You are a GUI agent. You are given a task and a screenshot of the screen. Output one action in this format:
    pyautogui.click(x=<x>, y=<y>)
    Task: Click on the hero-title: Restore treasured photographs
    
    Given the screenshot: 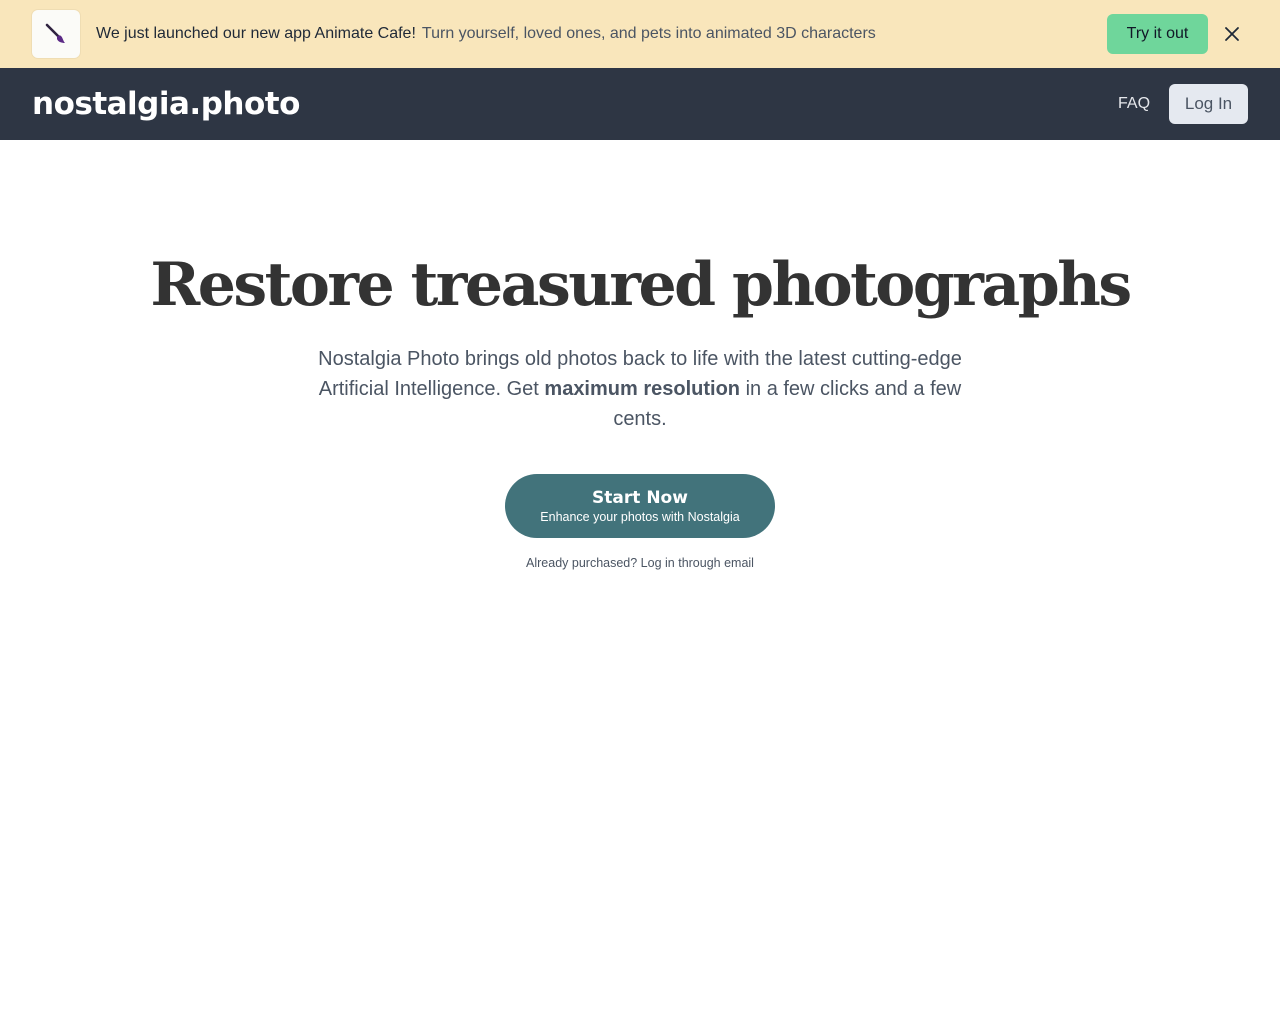 What is the action you would take?
    pyautogui.click(x=641, y=285)
    